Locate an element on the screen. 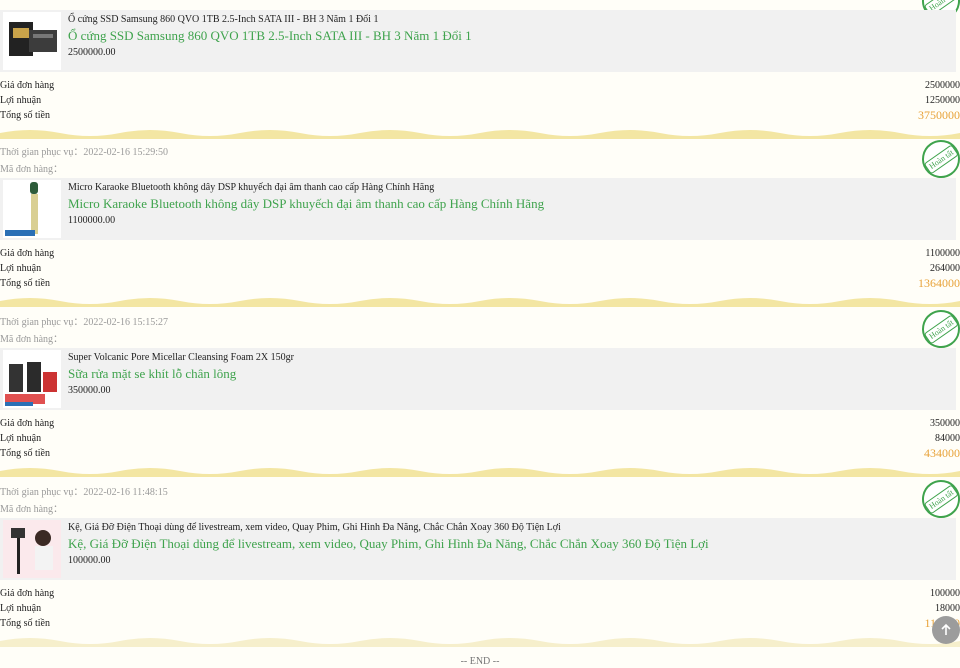  service-time: Thời gian phục vụ：2022-02-16 11:48:15 is located at coordinates (84, 492).